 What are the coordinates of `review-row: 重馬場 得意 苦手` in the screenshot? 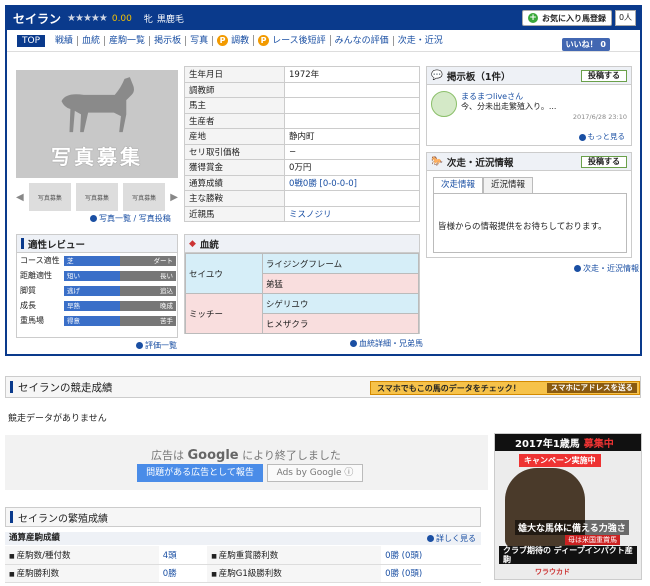 It's located at (97, 320).